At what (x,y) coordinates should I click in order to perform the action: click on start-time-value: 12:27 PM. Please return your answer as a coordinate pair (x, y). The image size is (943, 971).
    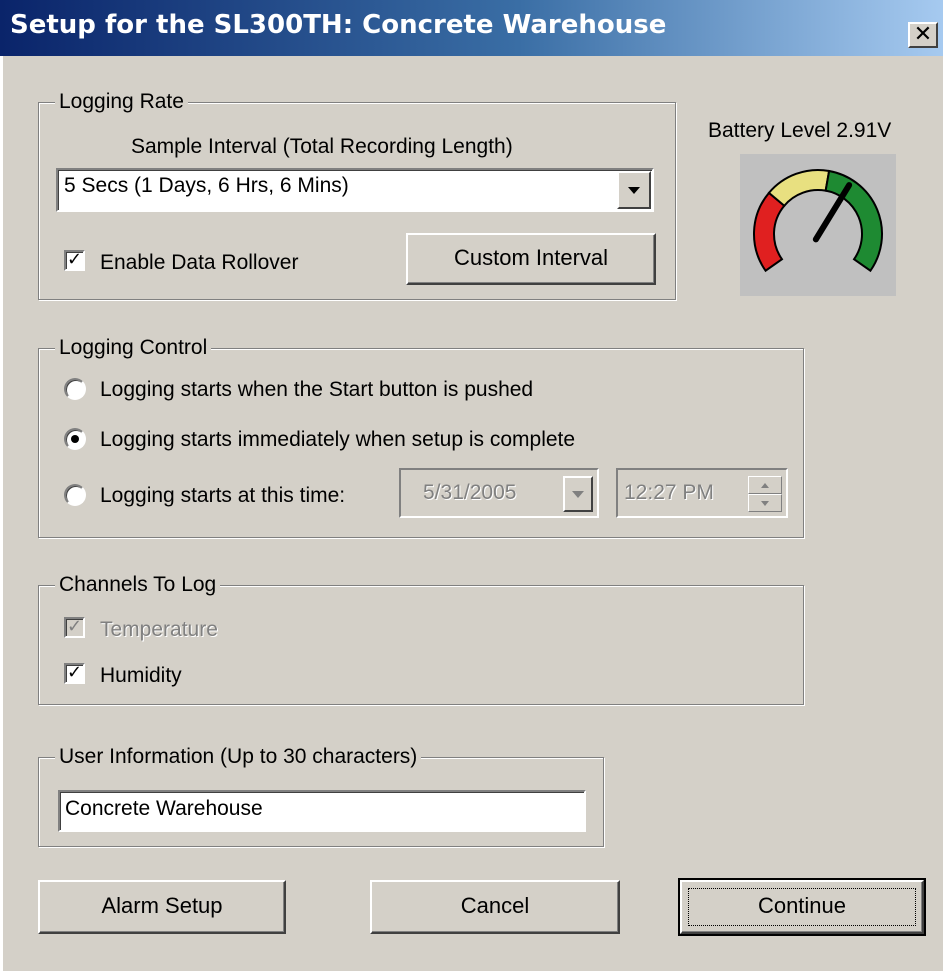
    Looking at the image, I should click on (669, 492).